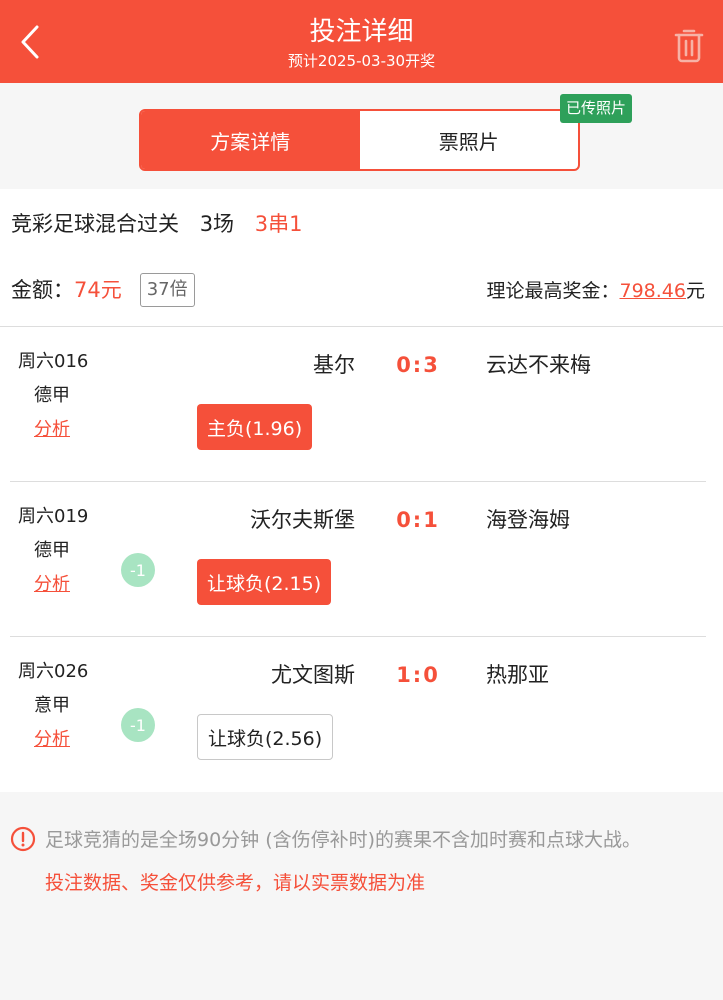 This screenshot has height=1000, width=723. I want to click on league-name: 意甲, so click(52, 705).